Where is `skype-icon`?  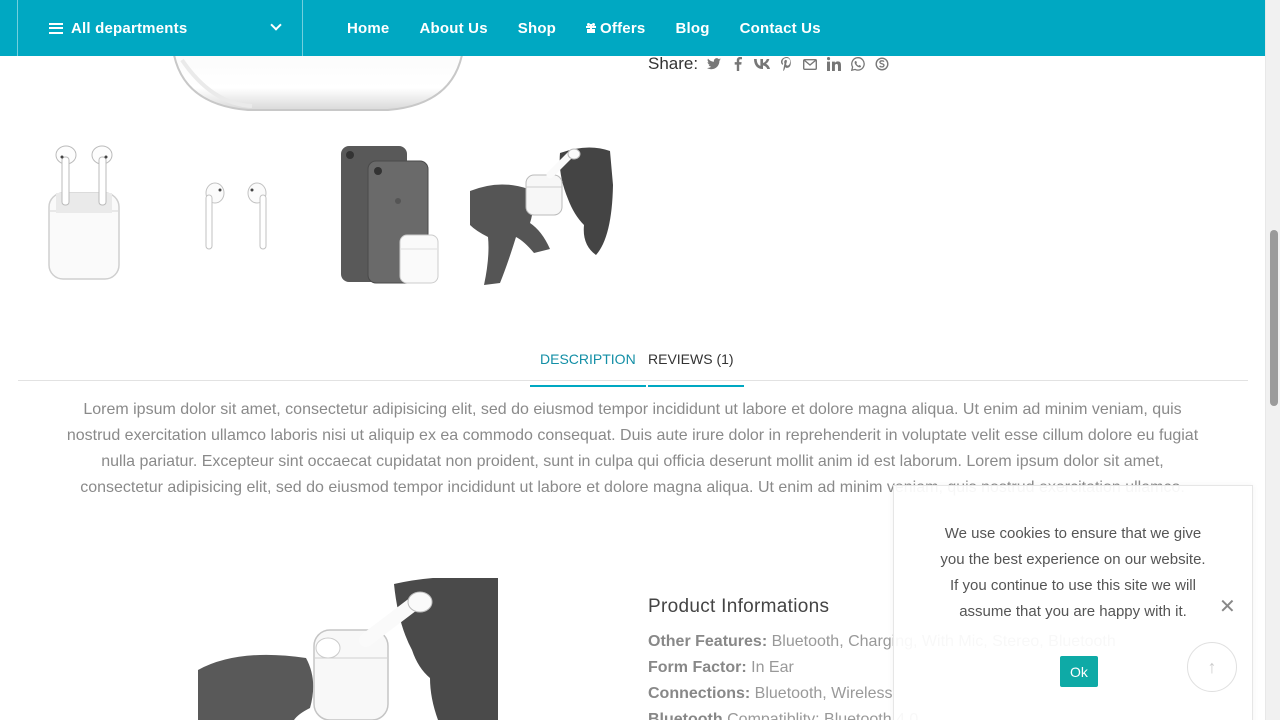
skype-icon is located at coordinates (882, 64).